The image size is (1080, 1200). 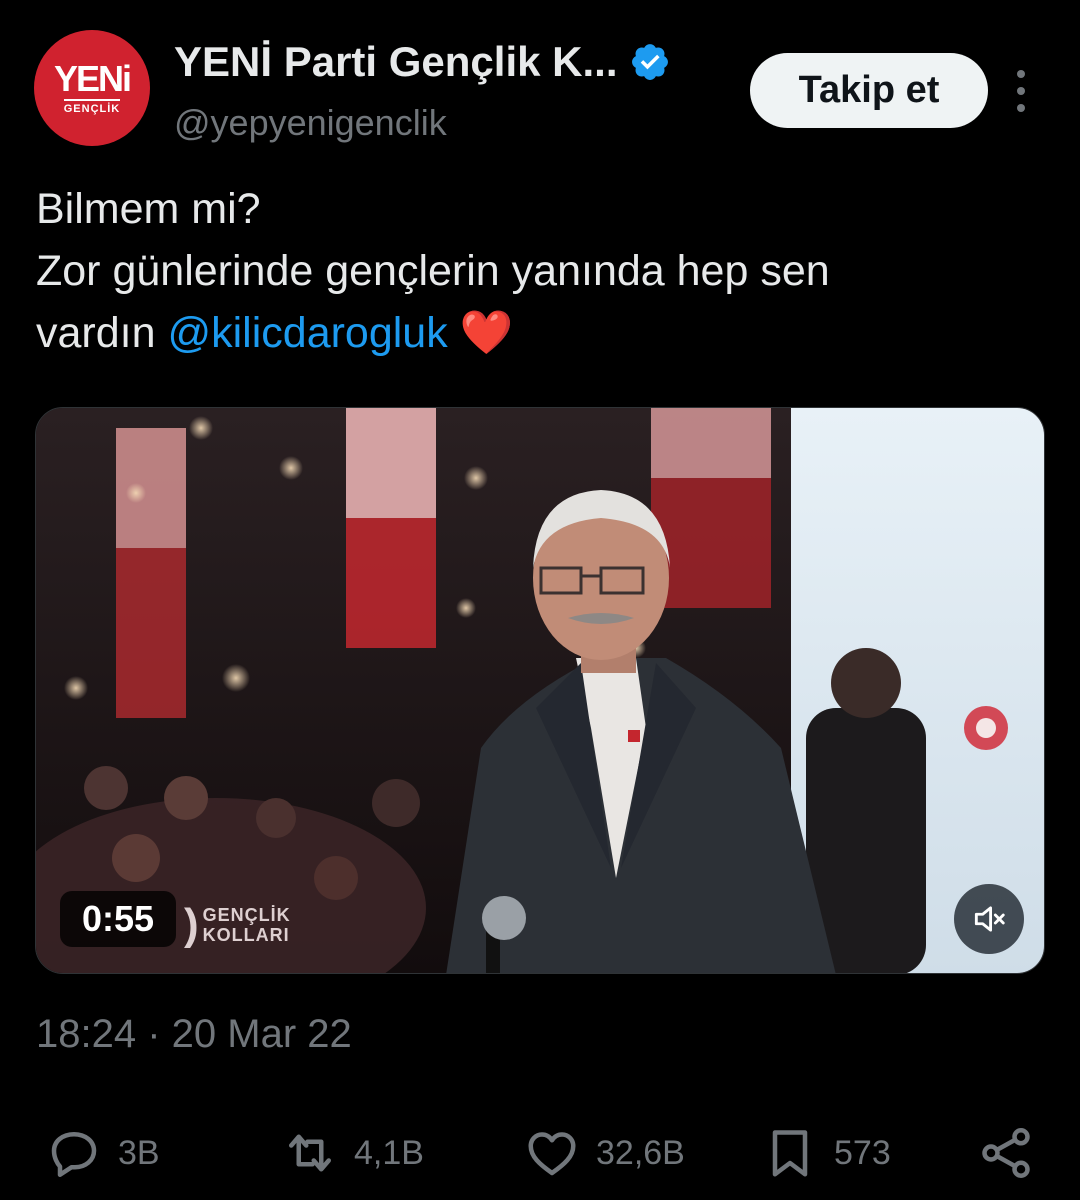 I want to click on tweet-line-1: Bilmem mi?, so click(x=148, y=209).